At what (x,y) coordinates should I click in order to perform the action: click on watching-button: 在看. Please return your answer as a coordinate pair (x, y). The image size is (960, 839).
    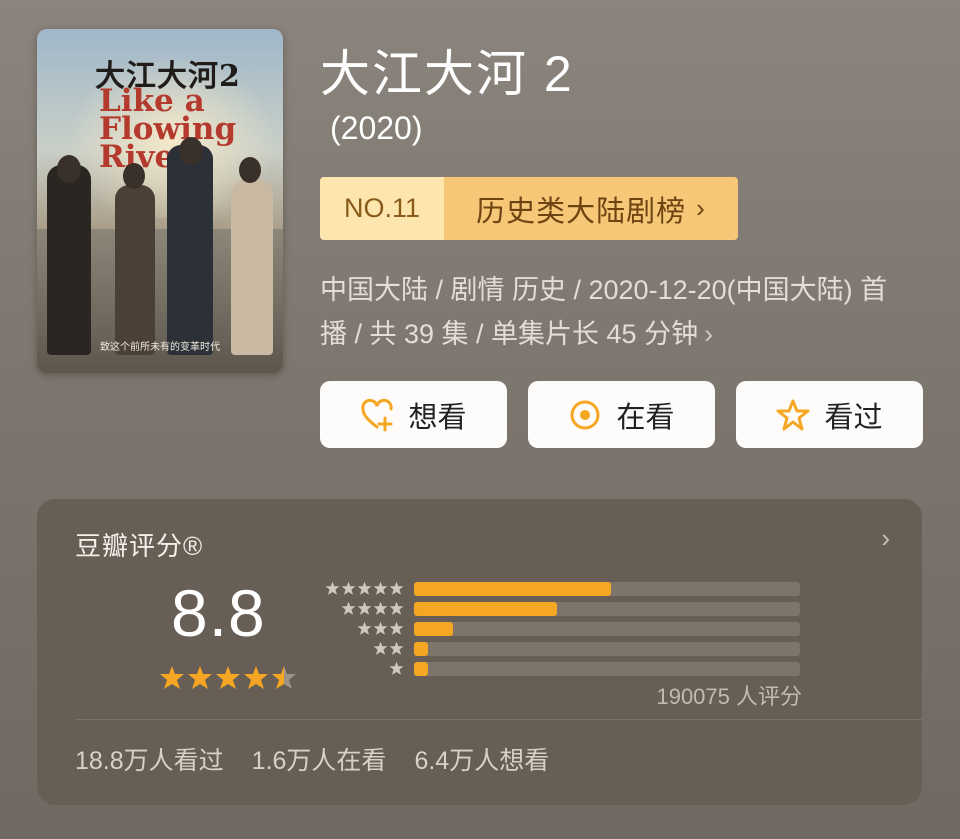
    Looking at the image, I should click on (621, 414).